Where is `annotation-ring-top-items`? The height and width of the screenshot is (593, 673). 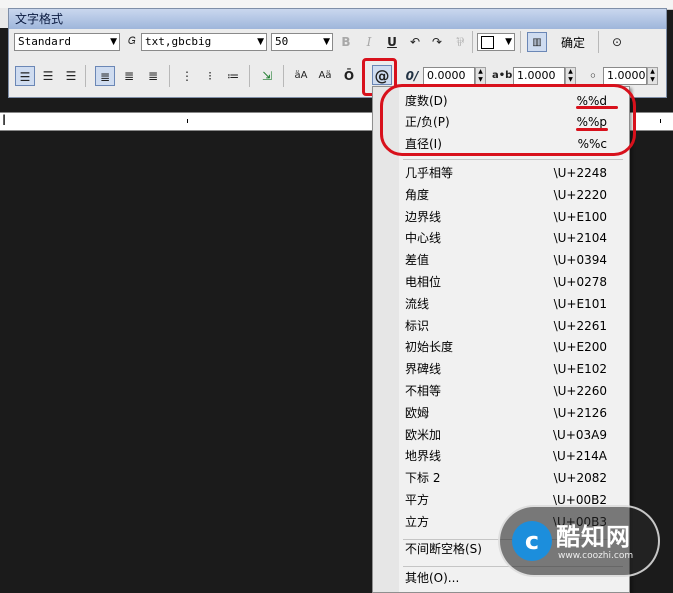 annotation-ring-top-items is located at coordinates (508, 120).